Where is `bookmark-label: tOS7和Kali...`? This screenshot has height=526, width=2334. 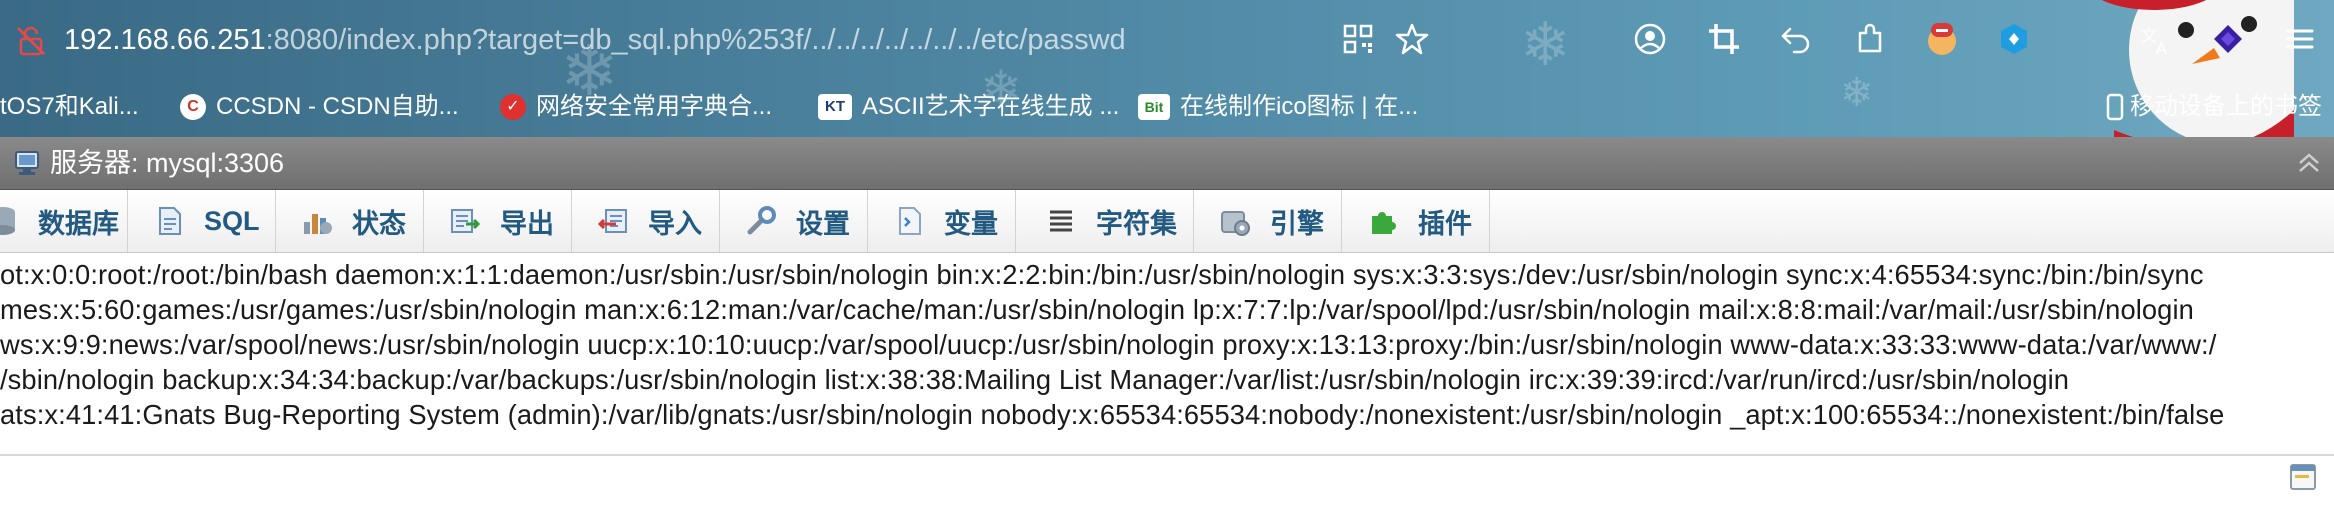
bookmark-label: tOS7和Kali... is located at coordinates (69, 106).